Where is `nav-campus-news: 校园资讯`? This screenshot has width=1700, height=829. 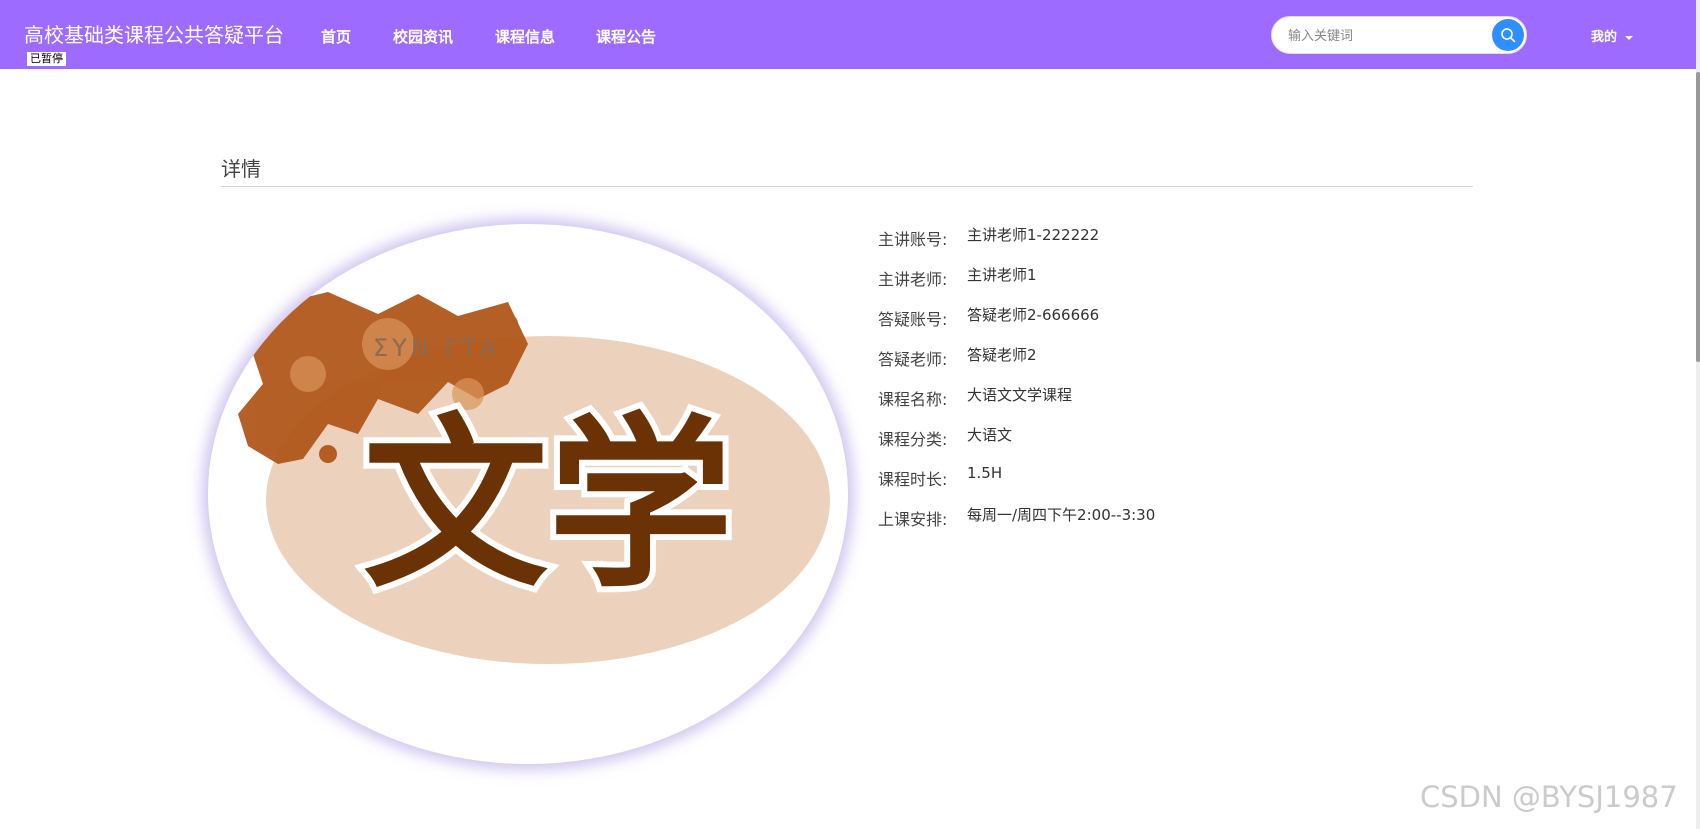 nav-campus-news: 校园资讯 is located at coordinates (423, 36).